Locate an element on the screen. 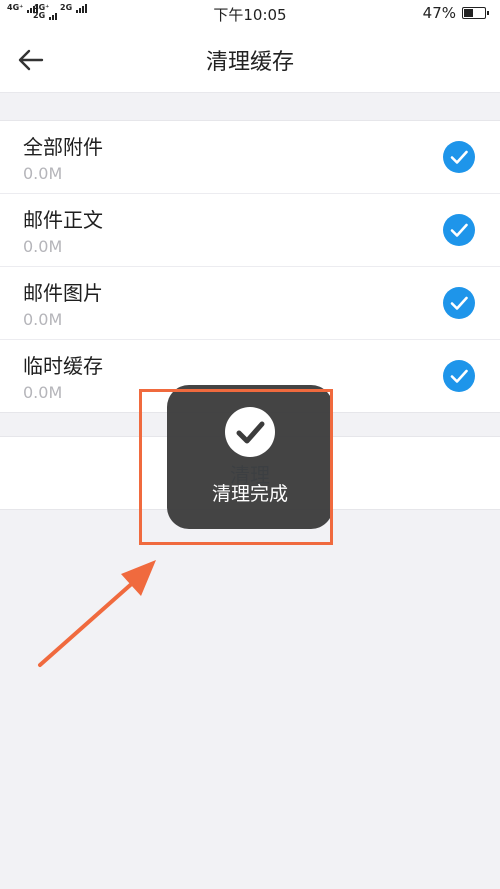 The width and height of the screenshot is (500, 889). item-label: 邮件图片 is located at coordinates (63, 293).